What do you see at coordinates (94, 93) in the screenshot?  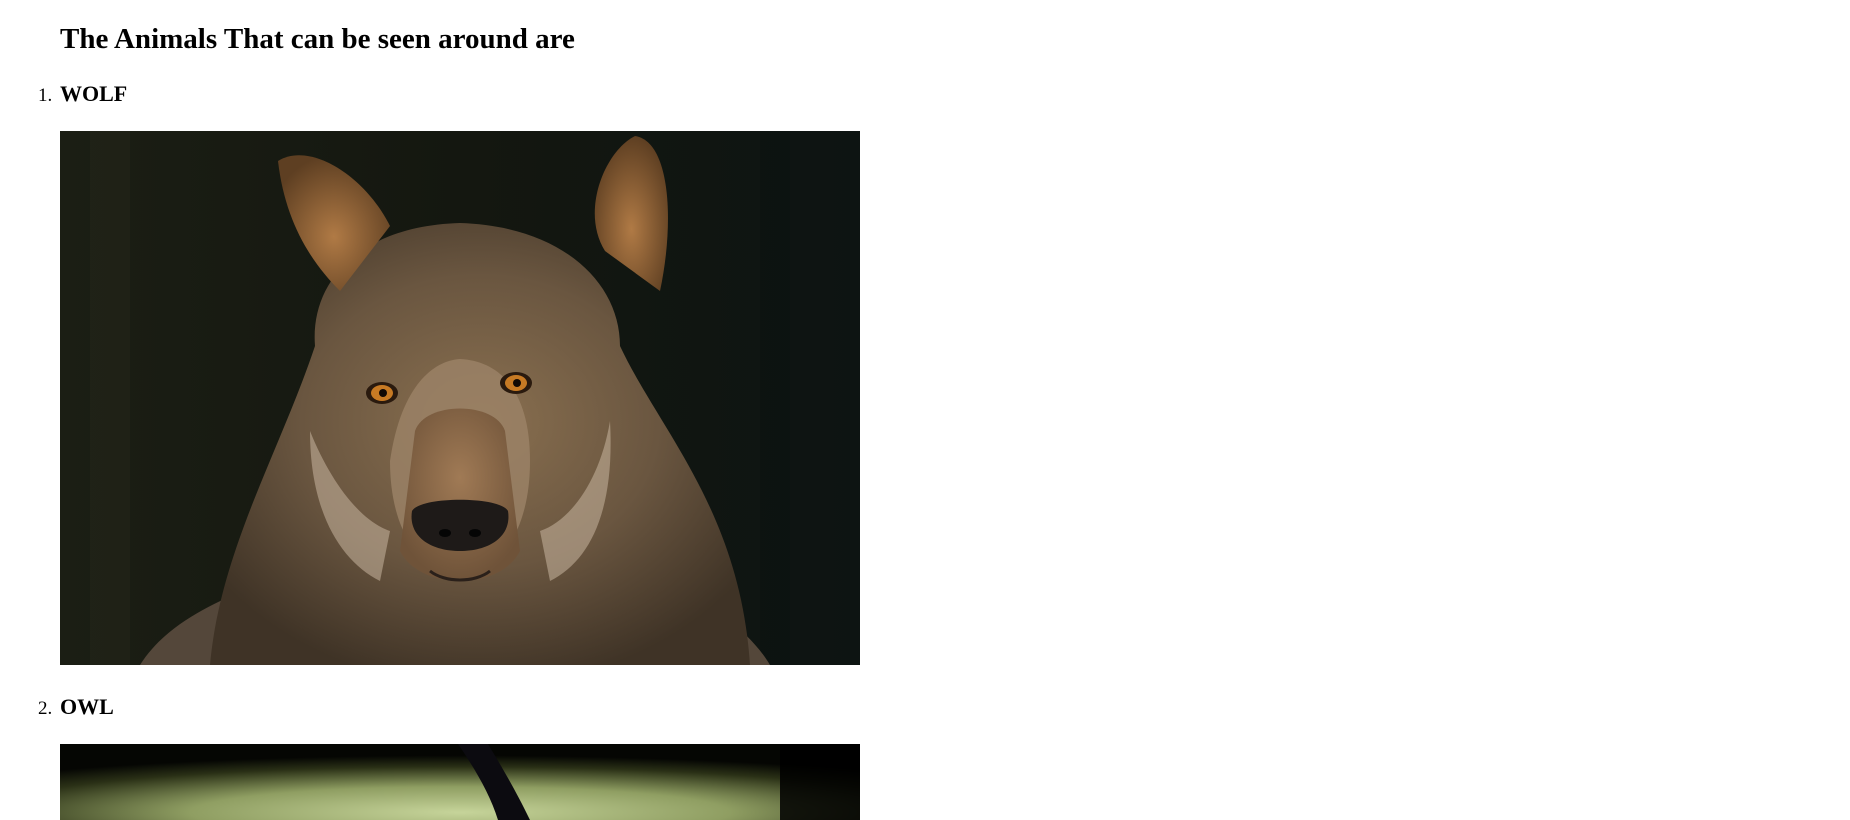 I see `animal-name-wolf: WOLF` at bounding box center [94, 93].